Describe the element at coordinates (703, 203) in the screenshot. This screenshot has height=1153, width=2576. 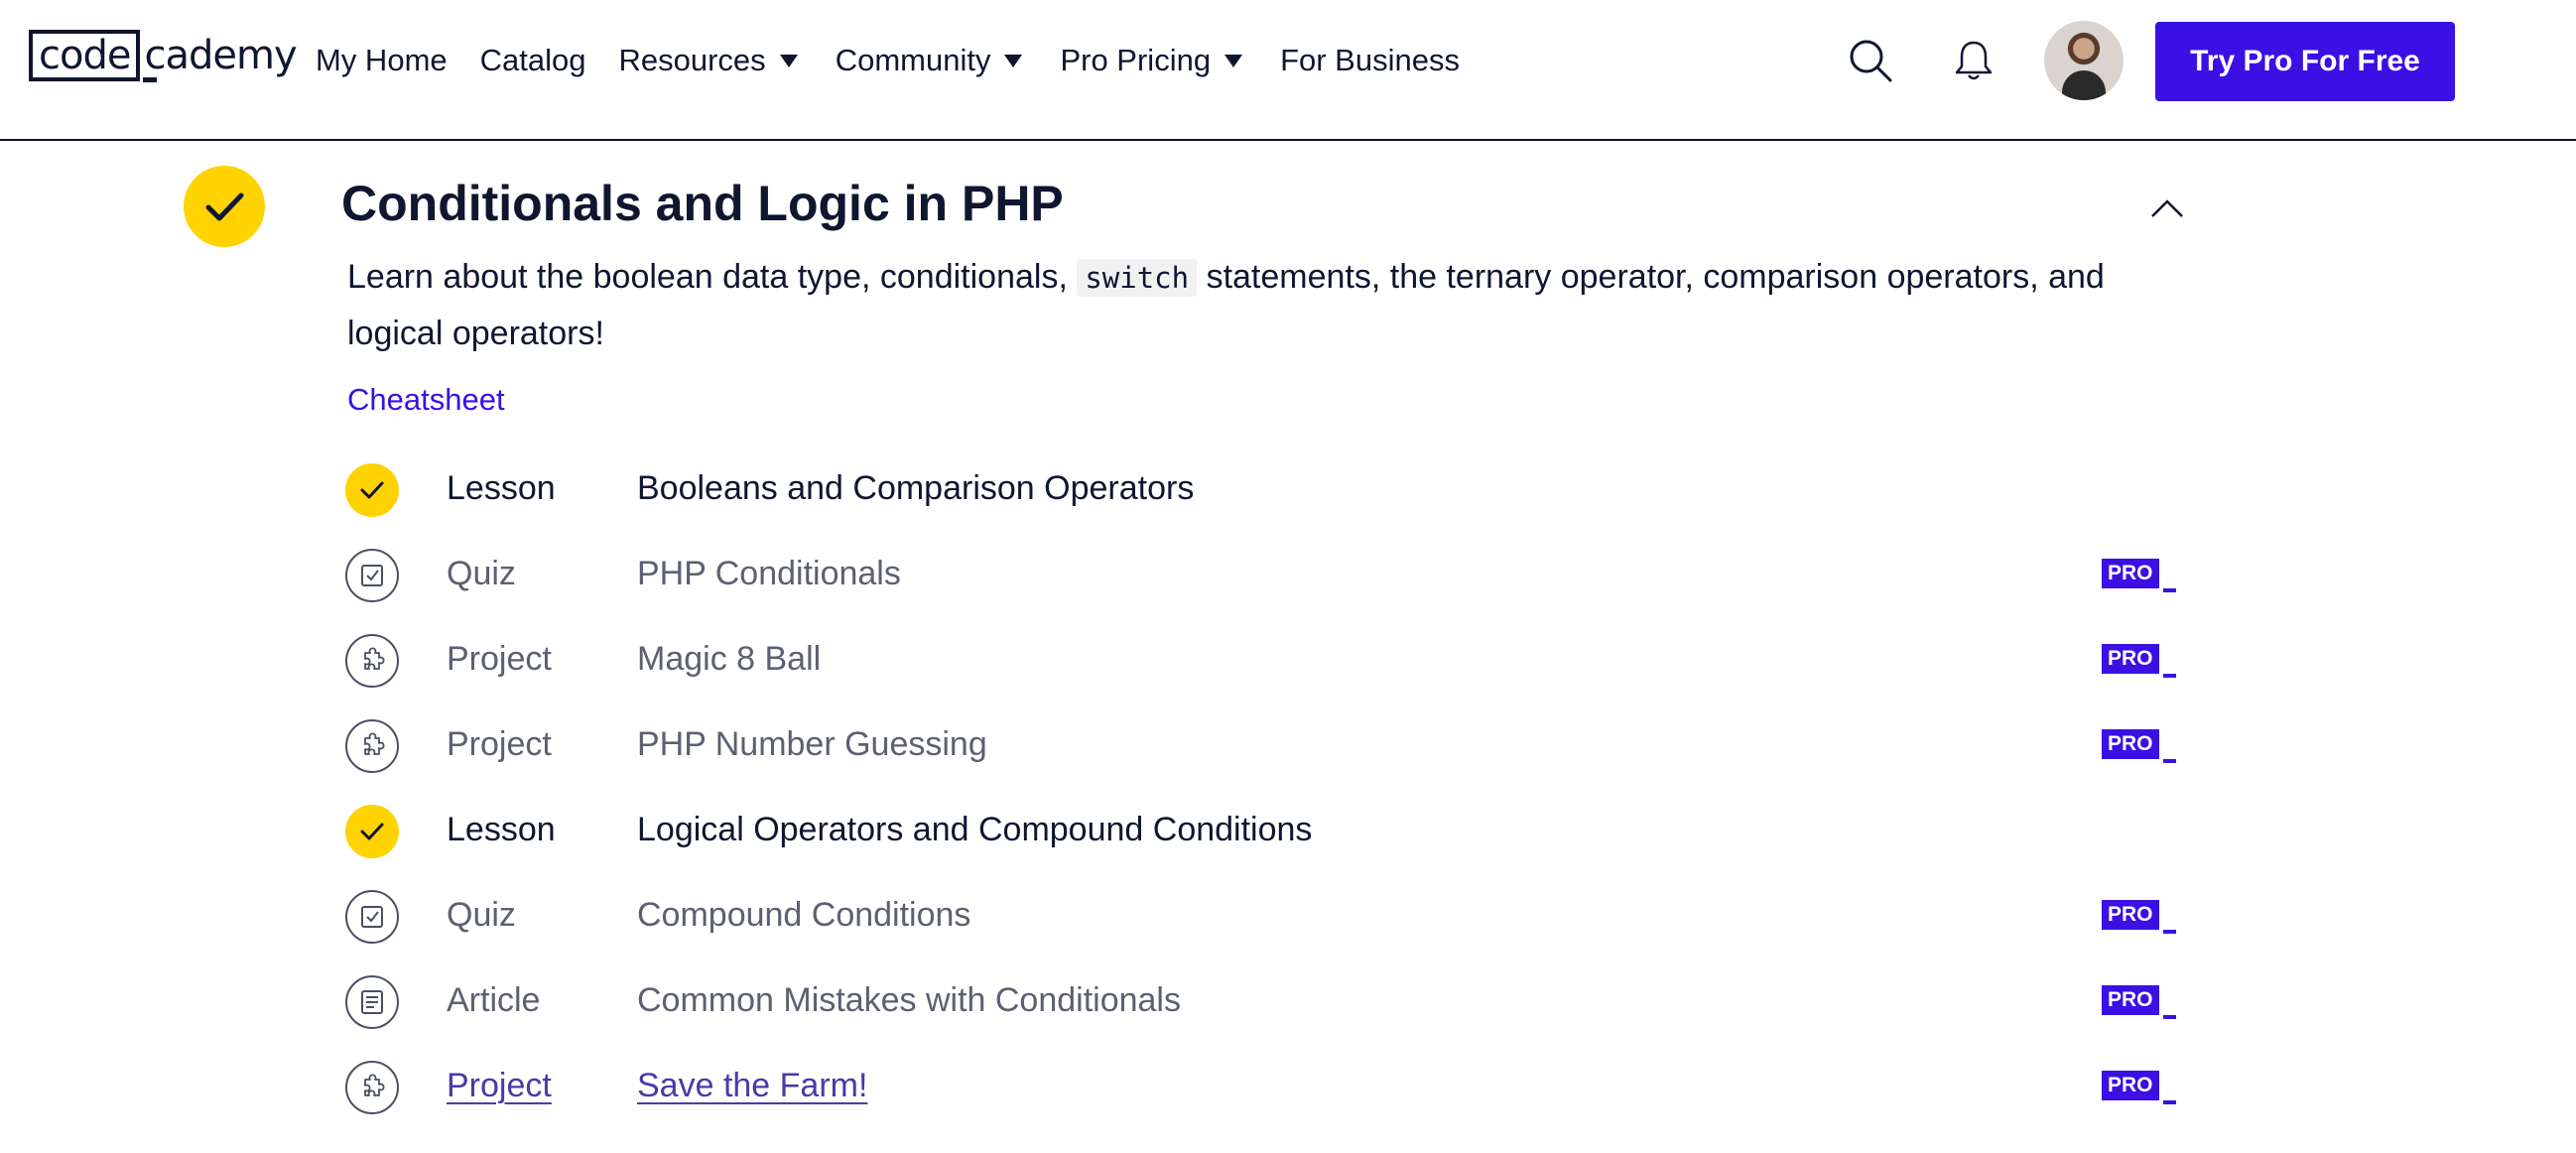
I see `module-title: Conditionals and Logic in PHP` at that location.